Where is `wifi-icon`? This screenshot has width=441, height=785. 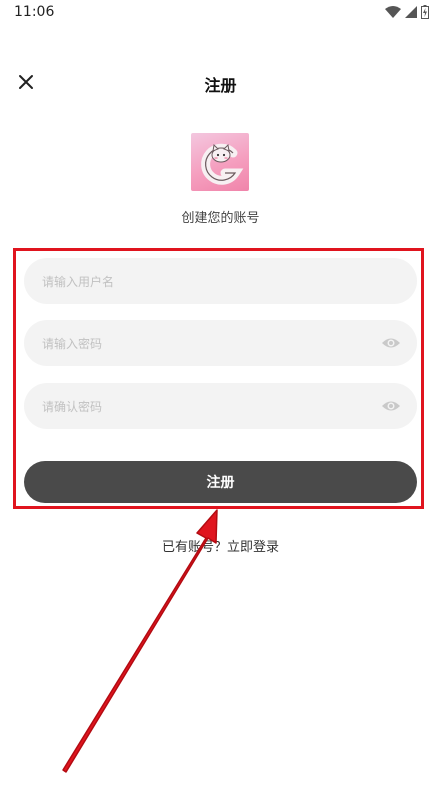 wifi-icon is located at coordinates (393, 12).